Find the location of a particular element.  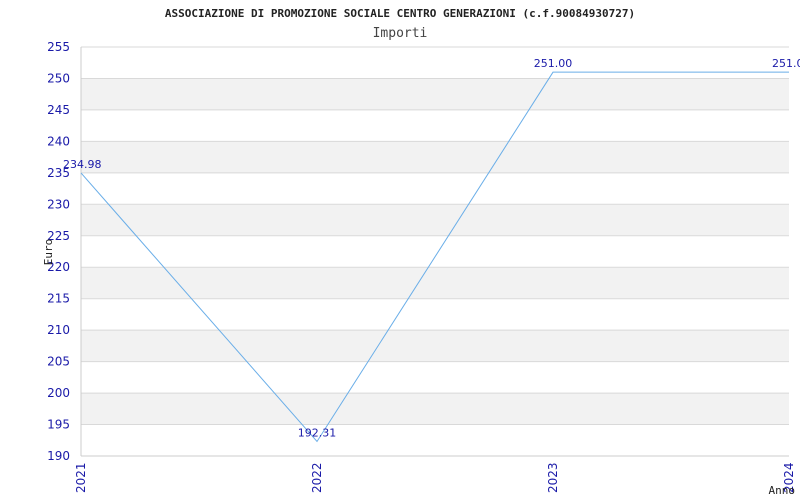

y-tick-label: 245 is located at coordinates (58, 110).